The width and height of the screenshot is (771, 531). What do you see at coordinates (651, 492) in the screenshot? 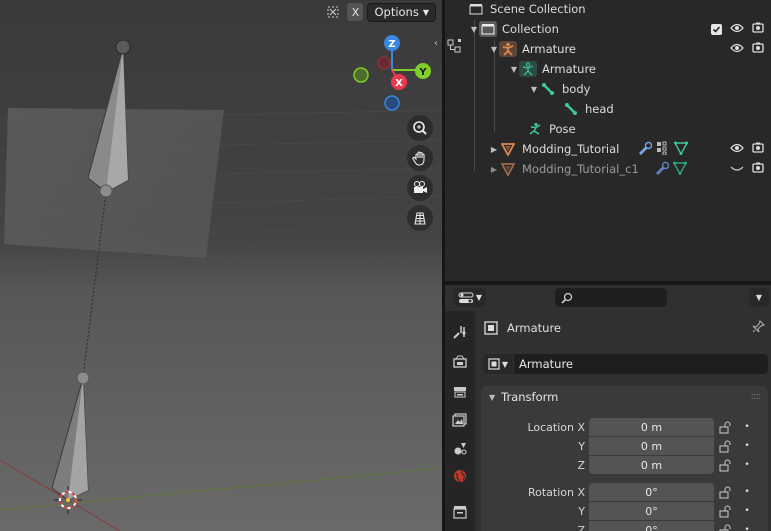
I see `rotation-x-field: 0°` at bounding box center [651, 492].